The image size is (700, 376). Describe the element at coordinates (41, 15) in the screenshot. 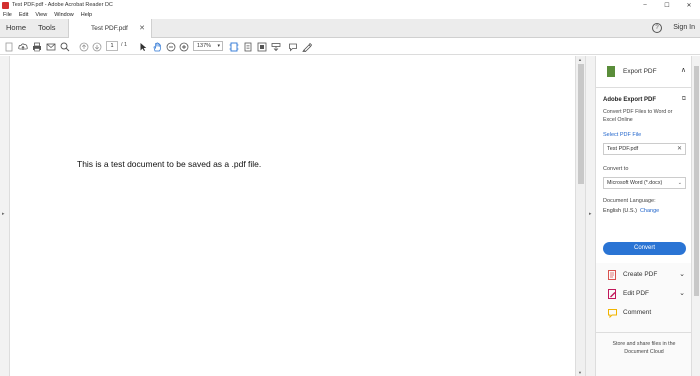

I see `menu-view: View` at that location.